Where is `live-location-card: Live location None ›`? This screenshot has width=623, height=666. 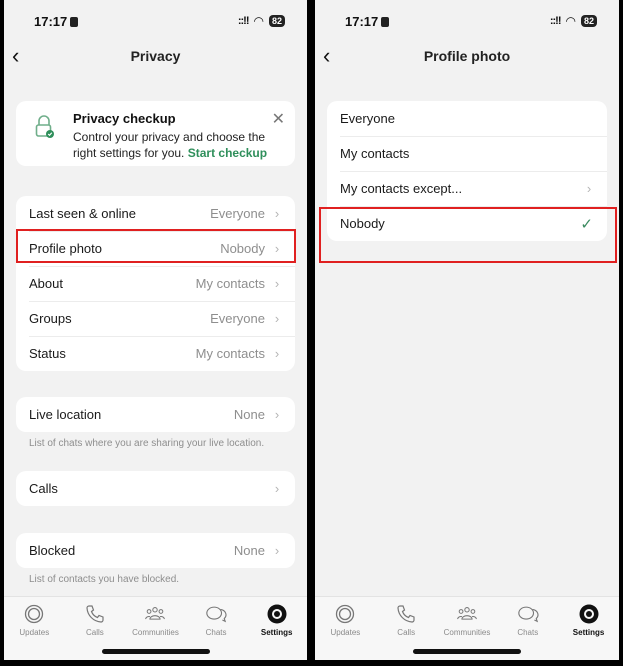
live-location-card: Live location None › is located at coordinates (155, 414).